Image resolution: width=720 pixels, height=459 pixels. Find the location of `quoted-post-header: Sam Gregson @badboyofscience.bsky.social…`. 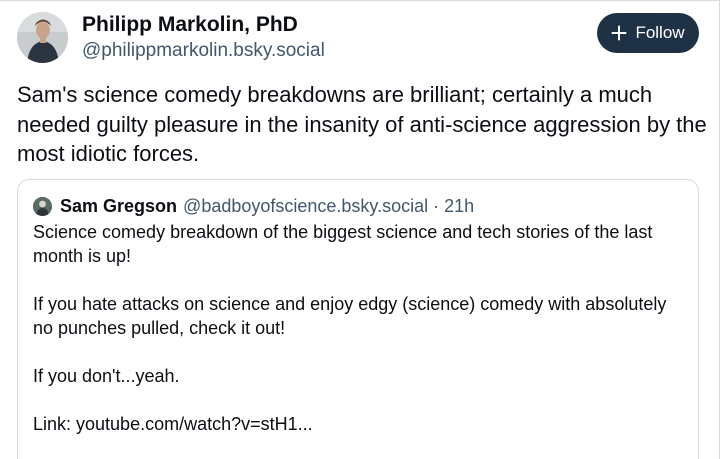

quoted-post-header: Sam Gregson @badboyofscience.bsky.social… is located at coordinates (253, 206).